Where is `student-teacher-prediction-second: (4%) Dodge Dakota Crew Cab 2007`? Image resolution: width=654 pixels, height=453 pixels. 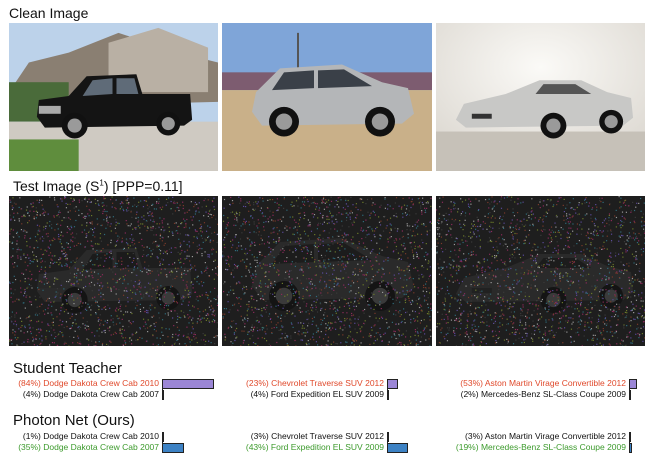 student-teacher-prediction-second: (4%) Dodge Dakota Crew Cab 2007 is located at coordinates (91, 394).